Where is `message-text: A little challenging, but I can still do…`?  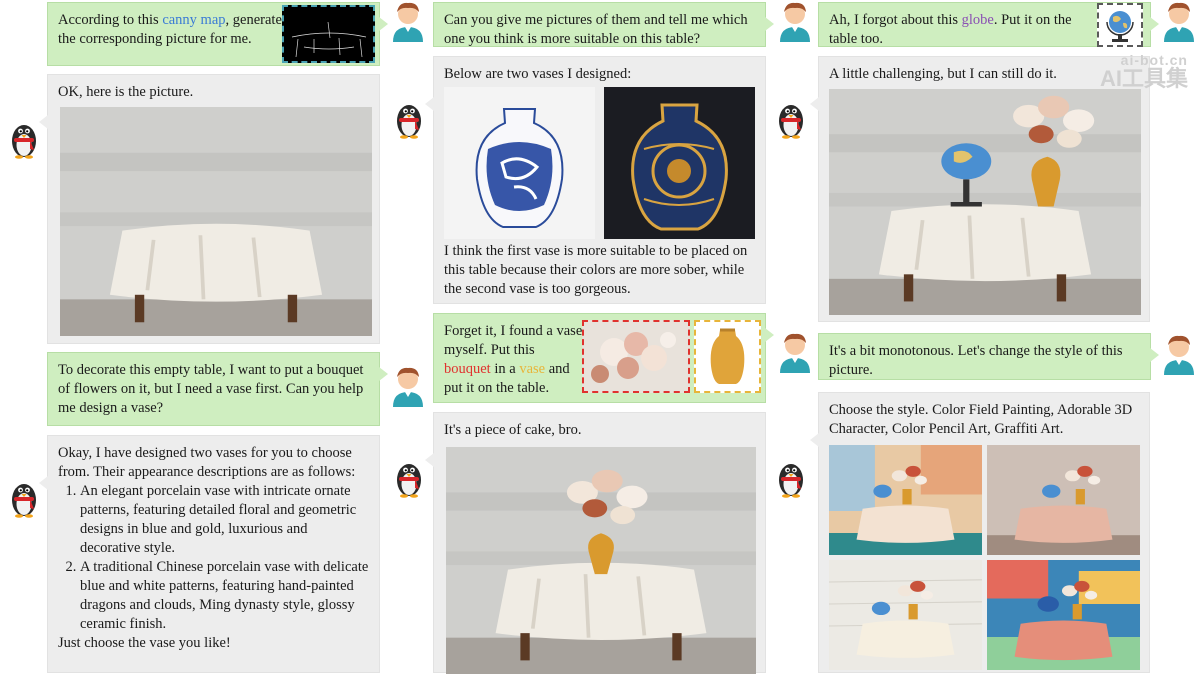
message-text: A little challenging, but I can still do… is located at coordinates (943, 74).